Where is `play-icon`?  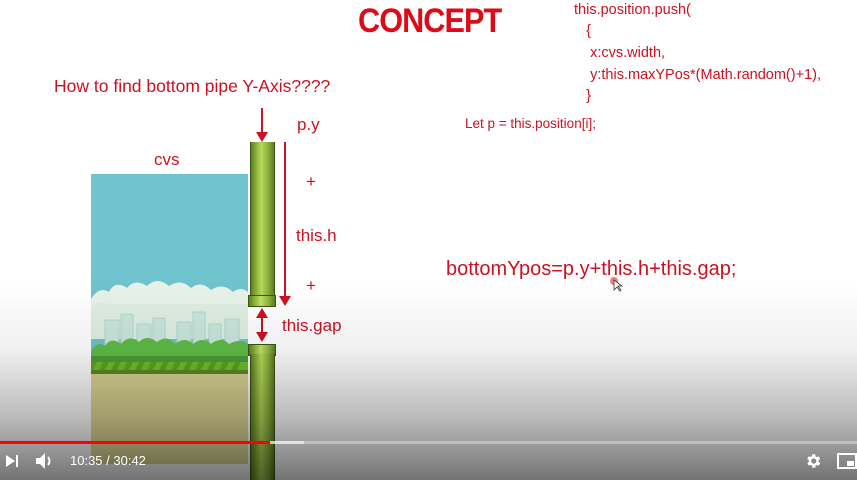
play-icon is located at coordinates (12, 461).